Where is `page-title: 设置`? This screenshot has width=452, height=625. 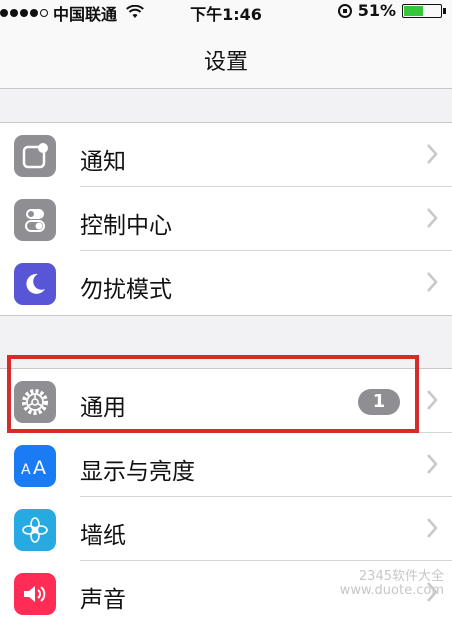
page-title: 设置 is located at coordinates (225, 62).